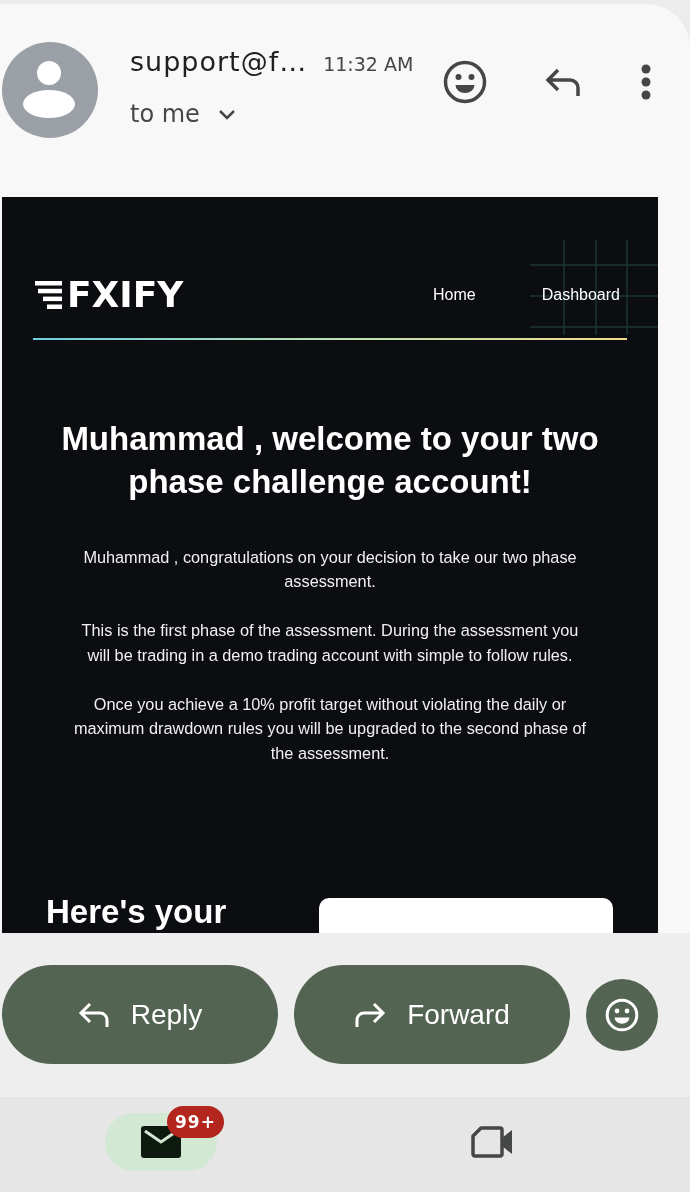  I want to click on body-paragraph: This is the first phase of the assessment. During the assessment you will be trading in a demo trading account with simple to follow rules., so click(330, 643).